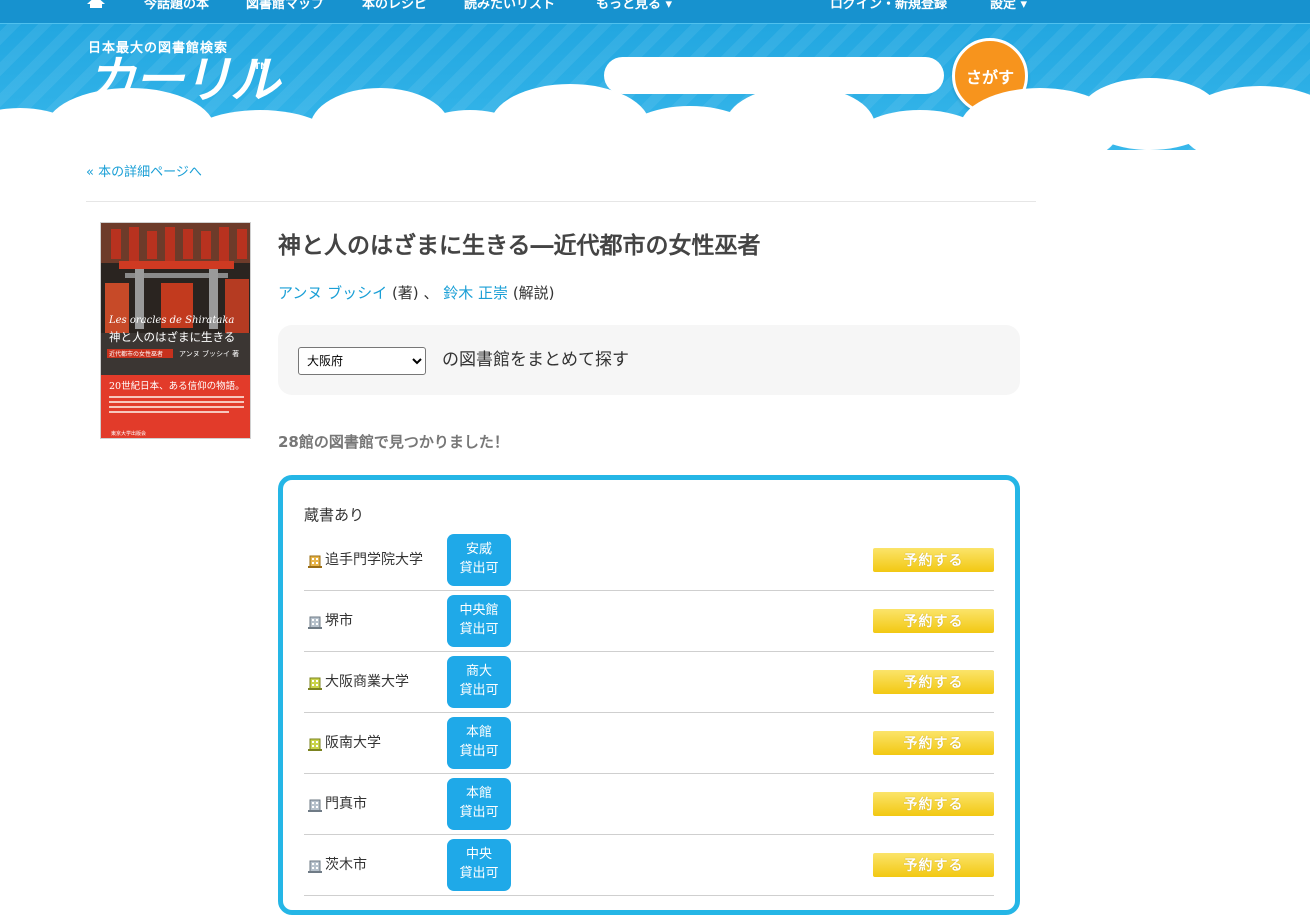 Image resolution: width=1310 pixels, height=915 pixels. Describe the element at coordinates (128, 433) in the screenshot. I see `cover-publisher: 東京大学出版会` at that location.